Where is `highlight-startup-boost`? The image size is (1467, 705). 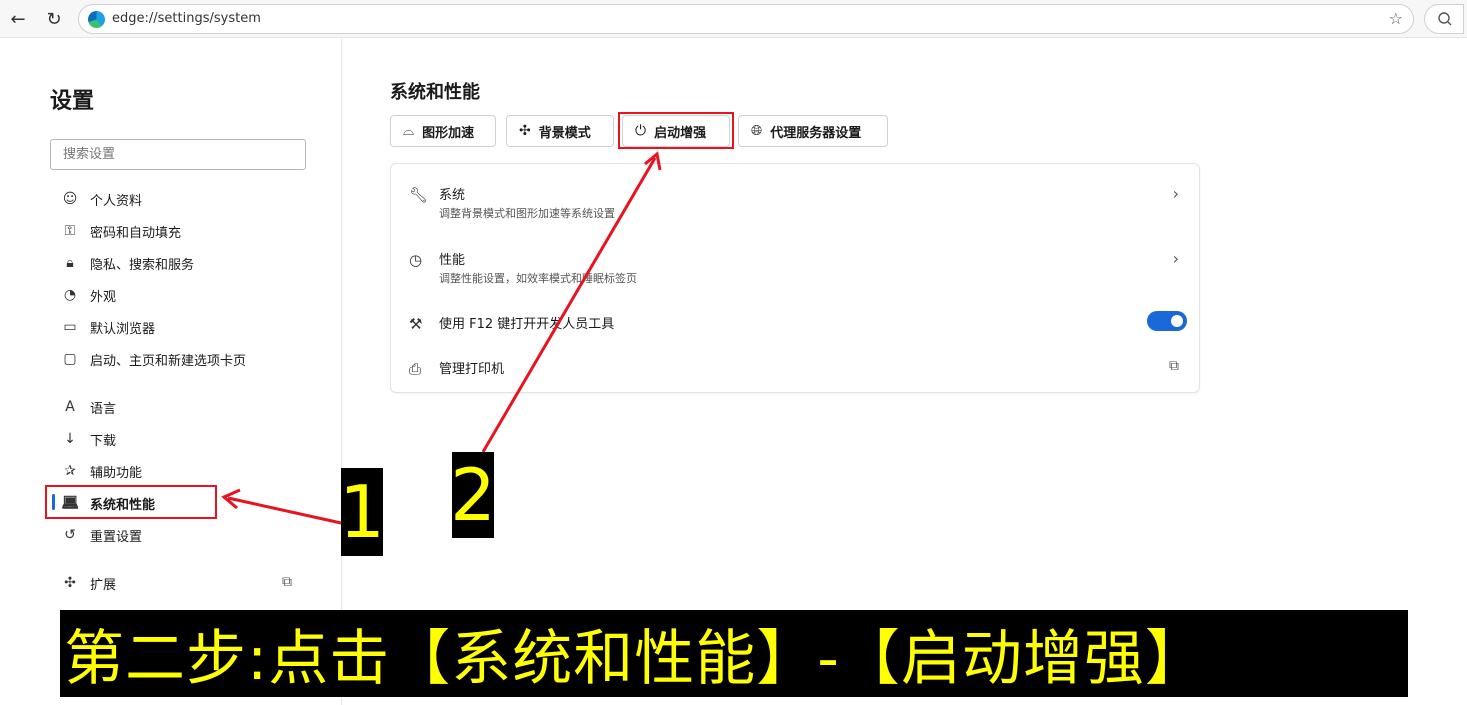 highlight-startup-boost is located at coordinates (676, 130).